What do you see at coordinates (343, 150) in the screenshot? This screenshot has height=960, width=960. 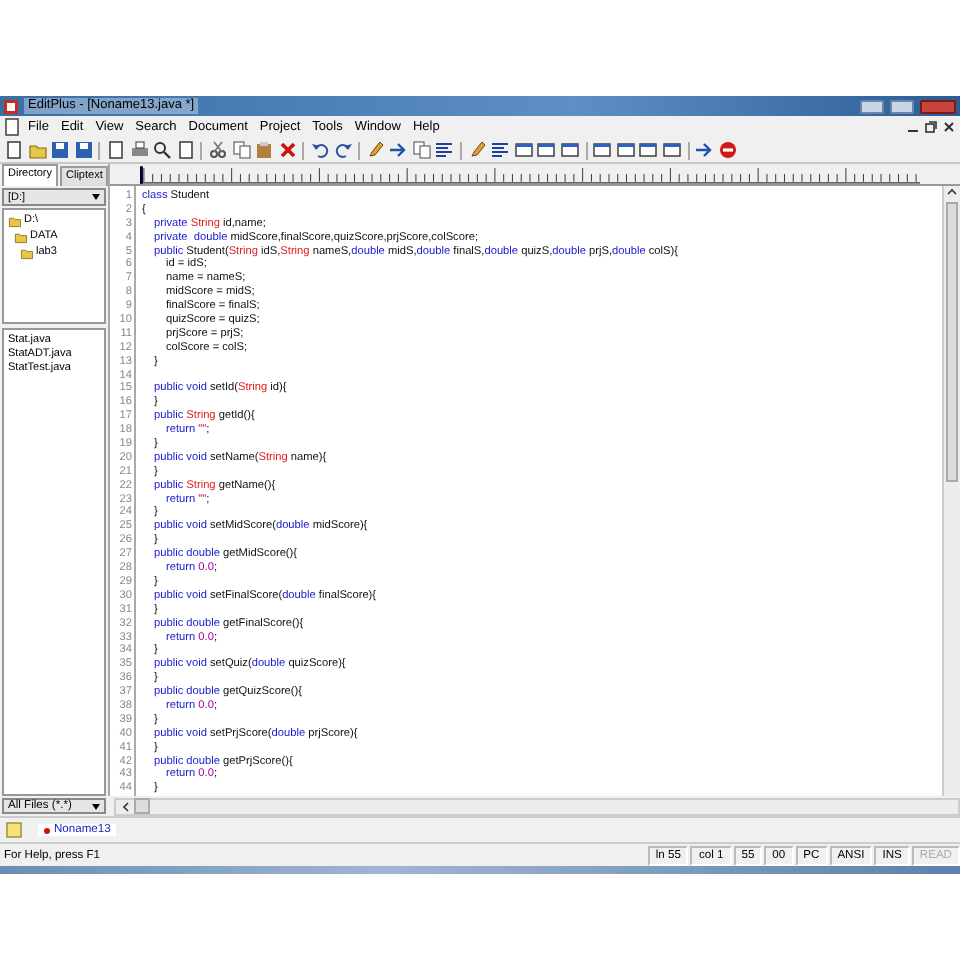 I see `redo-icon` at bounding box center [343, 150].